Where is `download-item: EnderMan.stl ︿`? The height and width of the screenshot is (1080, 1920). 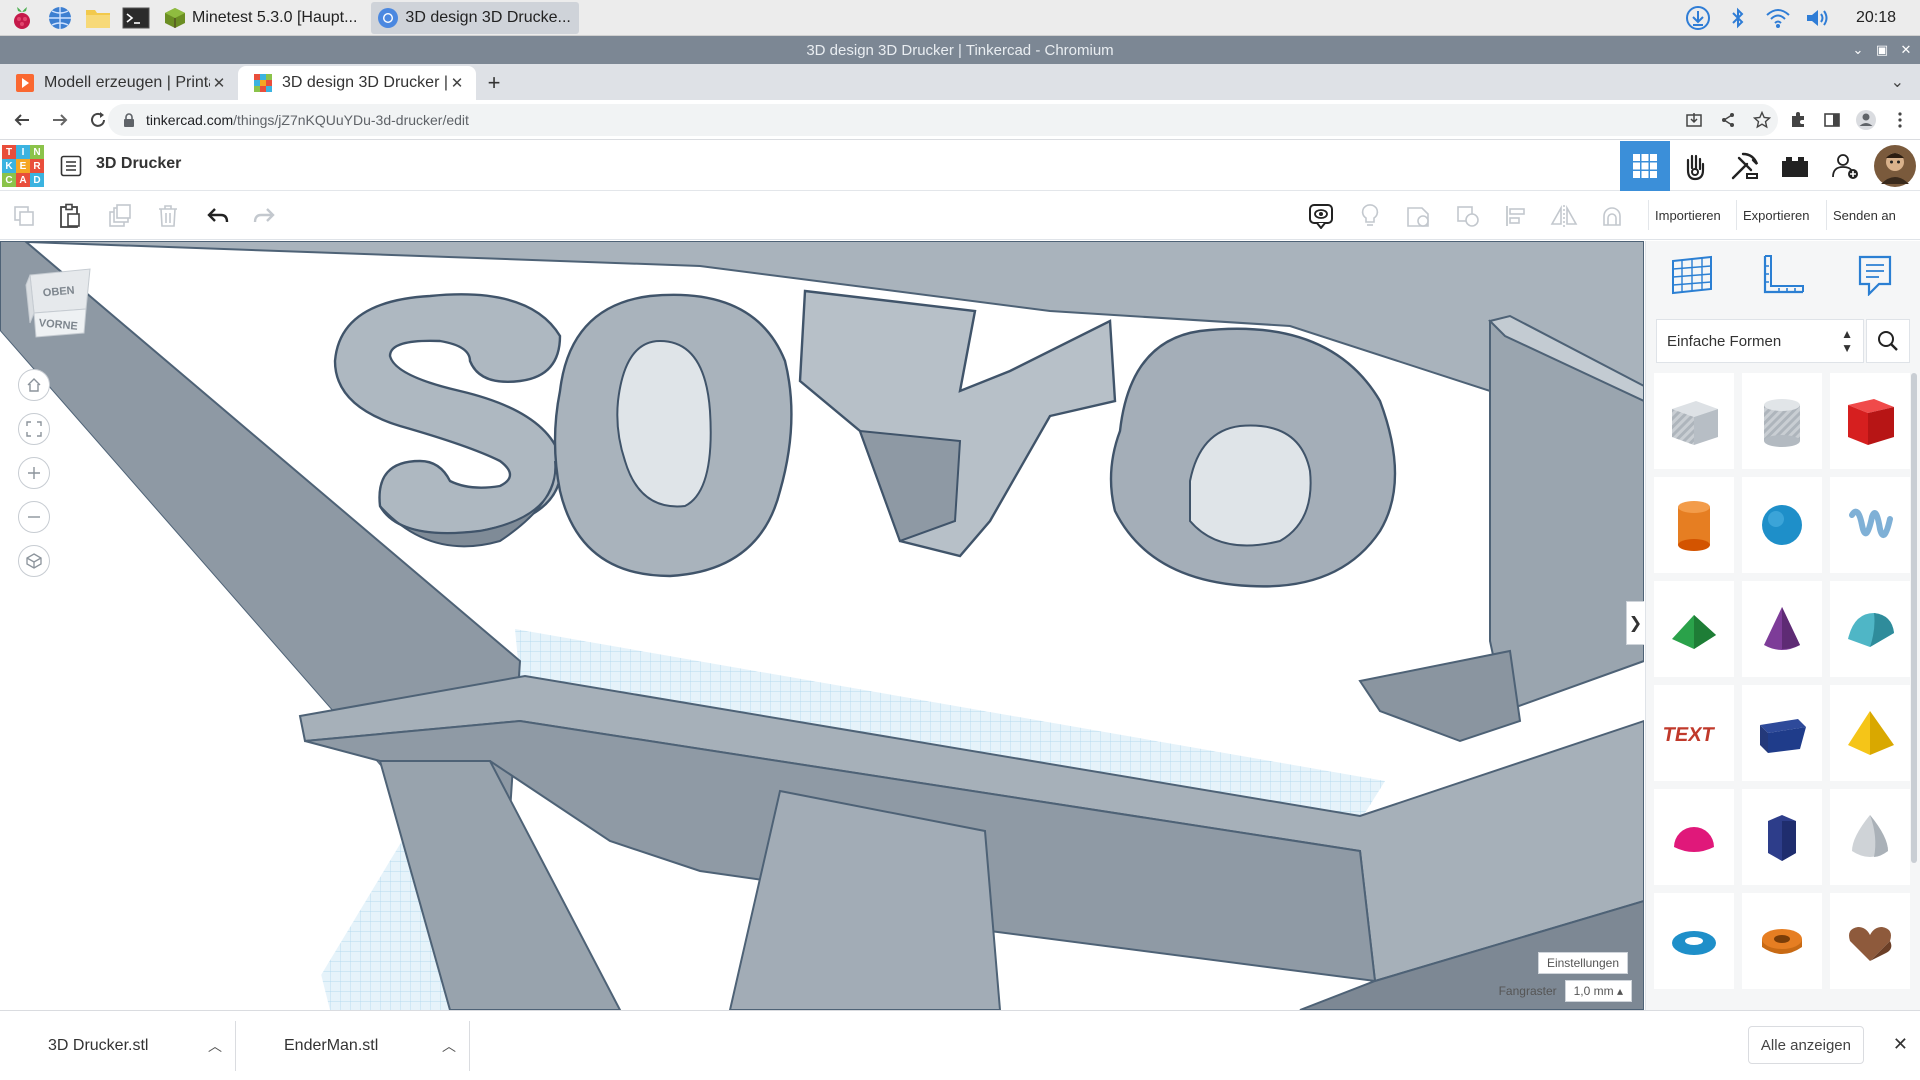
download-item: EnderMan.stl ︿ is located at coordinates (353, 1046).